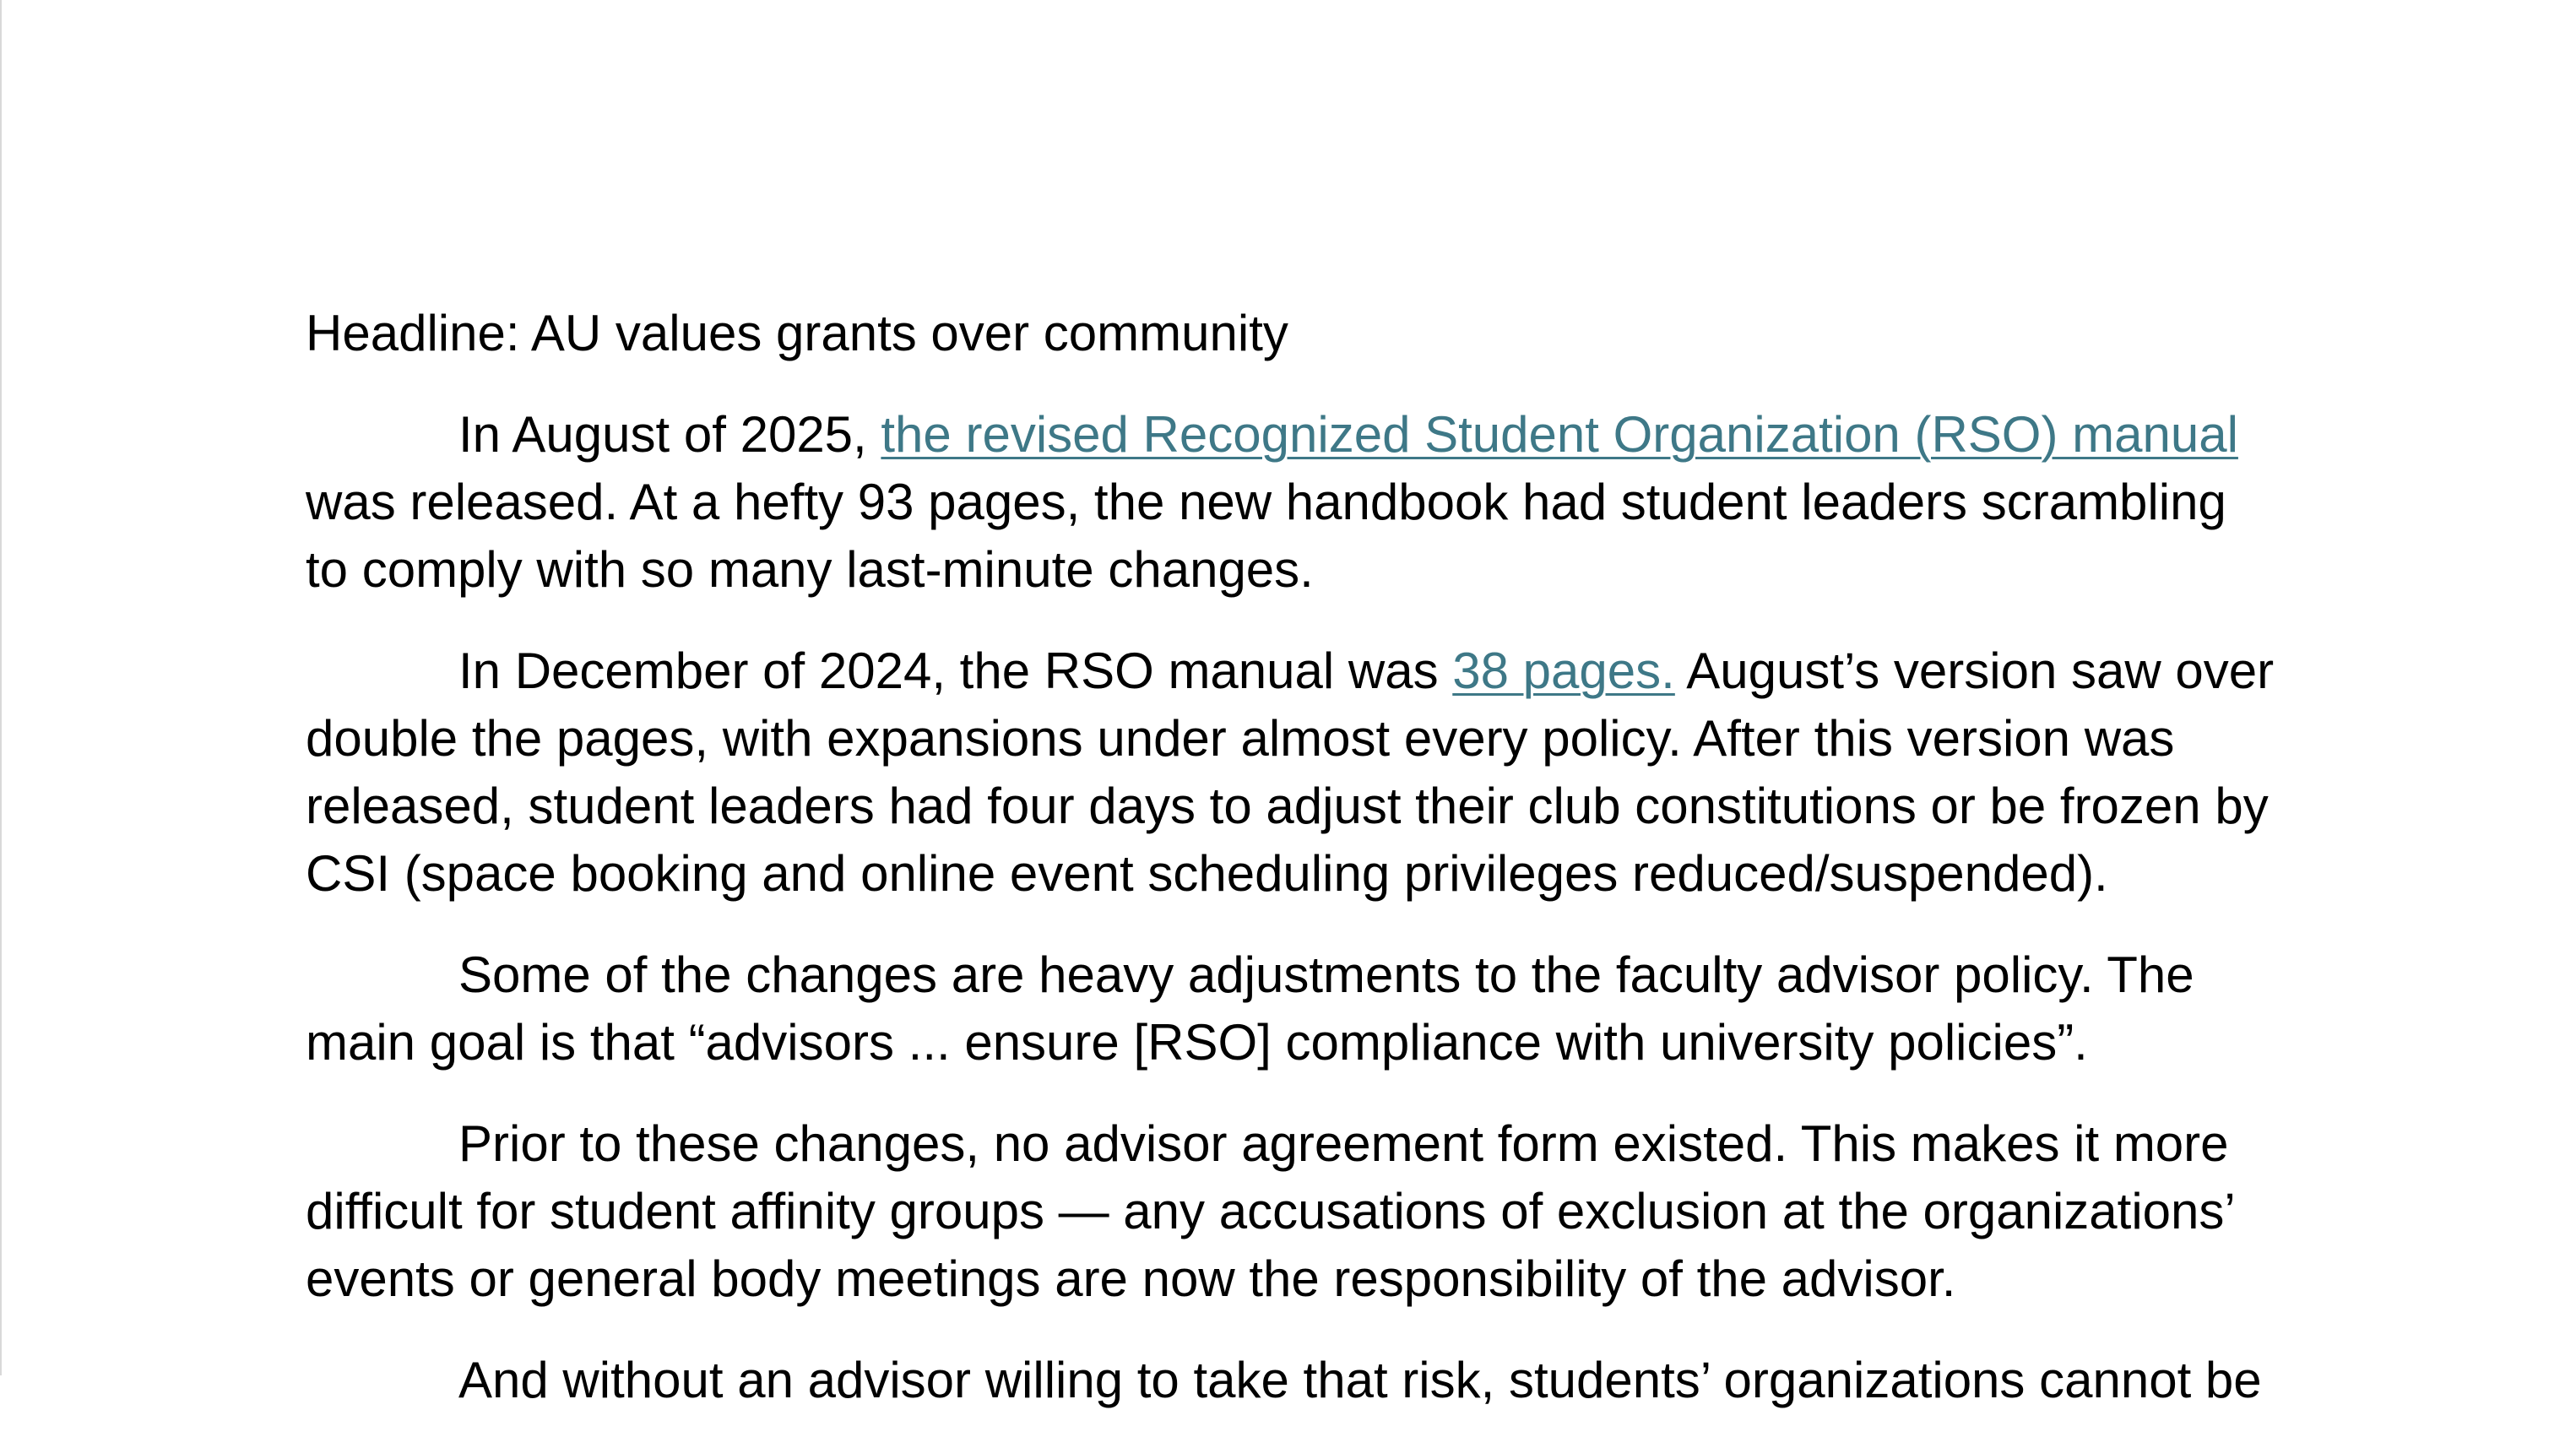  What do you see at coordinates (669, 435) in the screenshot?
I see `paragraph-text: In August of 2025,` at bounding box center [669, 435].